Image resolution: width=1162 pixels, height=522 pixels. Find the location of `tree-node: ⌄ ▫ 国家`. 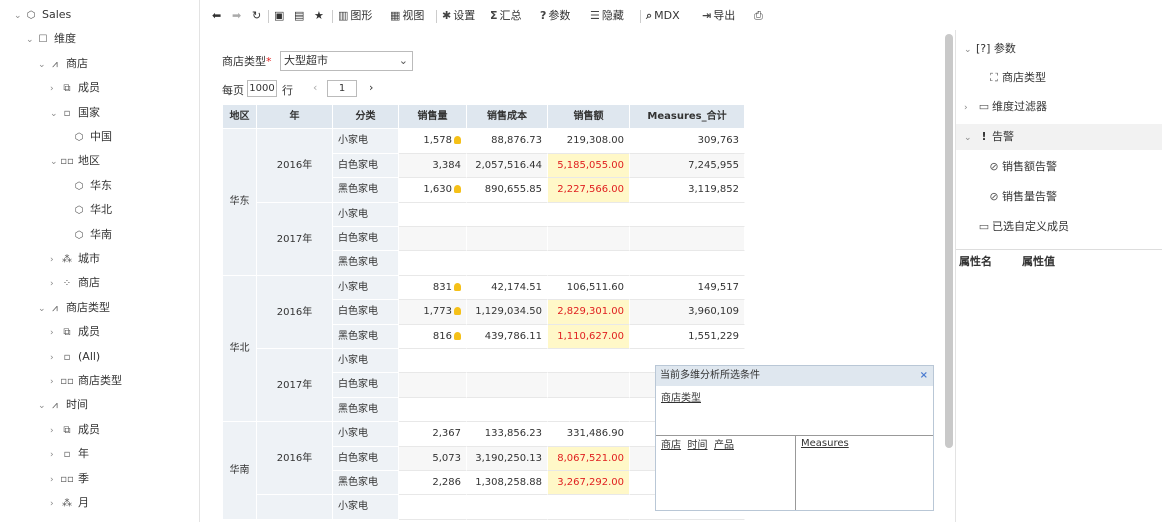

tree-node: ⌄ ▫ 国家 is located at coordinates (75, 113).